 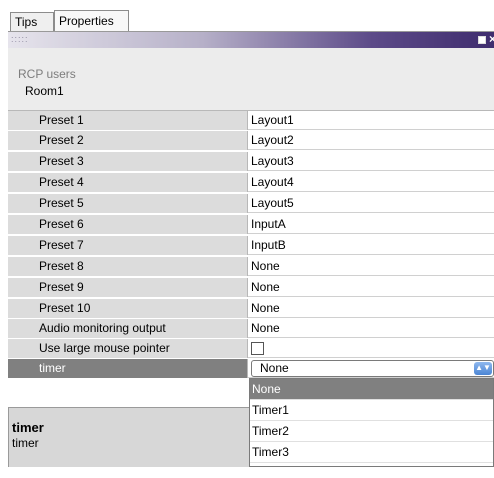 What do you see at coordinates (371, 140) in the screenshot?
I see `property-value: Layout2` at bounding box center [371, 140].